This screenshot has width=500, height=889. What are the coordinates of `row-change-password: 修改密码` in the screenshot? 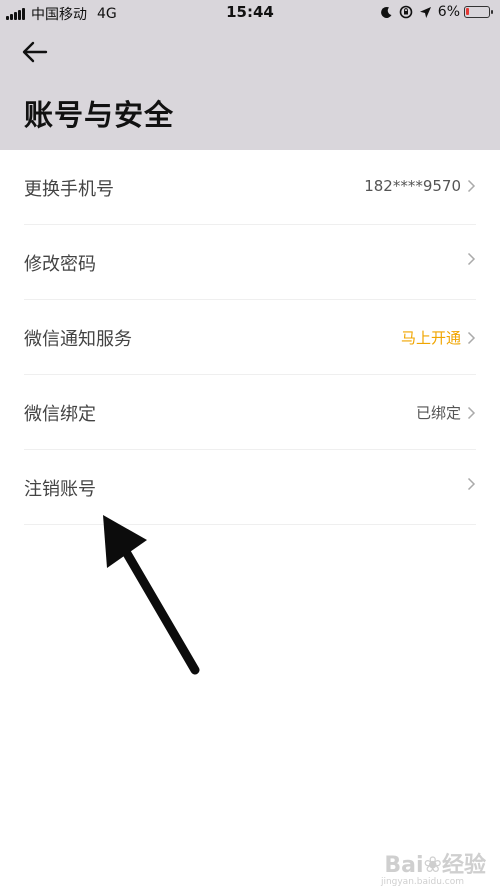 It's located at (250, 262).